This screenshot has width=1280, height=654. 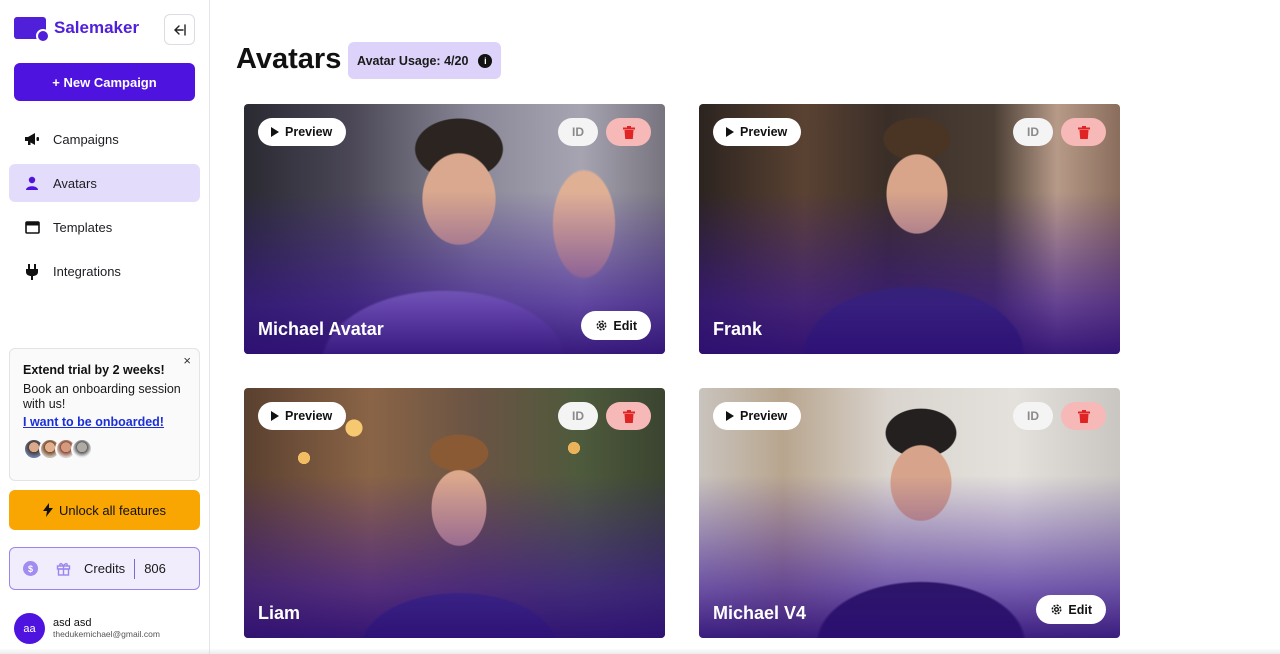 What do you see at coordinates (64, 568) in the screenshot?
I see `gift-icon` at bounding box center [64, 568].